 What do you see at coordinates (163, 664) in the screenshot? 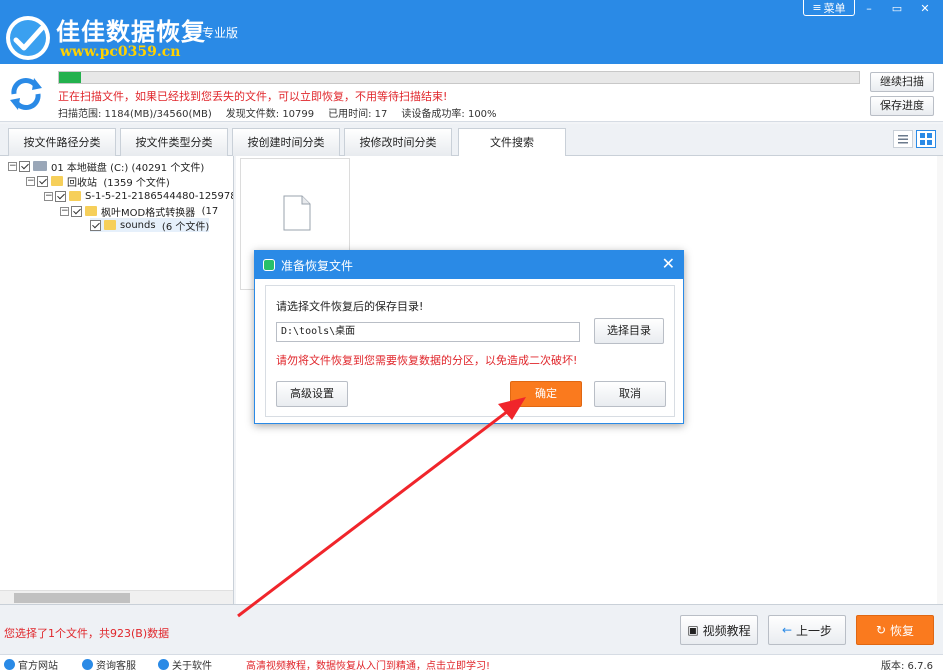
I see `info-icon` at bounding box center [163, 664].